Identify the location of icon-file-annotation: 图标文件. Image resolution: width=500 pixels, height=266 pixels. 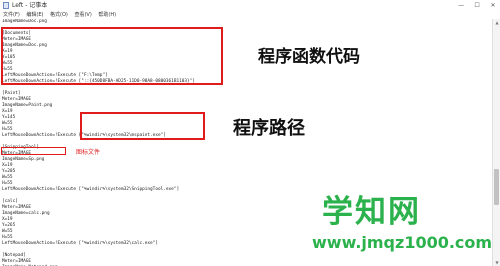
(88, 152).